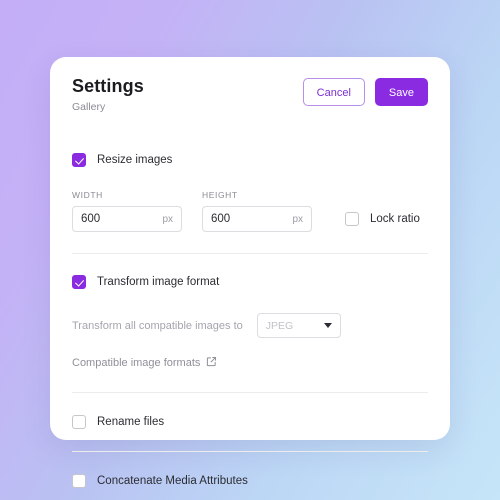 The image size is (500, 500). Describe the element at coordinates (108, 86) in the screenshot. I see `page-title: Settings` at that location.